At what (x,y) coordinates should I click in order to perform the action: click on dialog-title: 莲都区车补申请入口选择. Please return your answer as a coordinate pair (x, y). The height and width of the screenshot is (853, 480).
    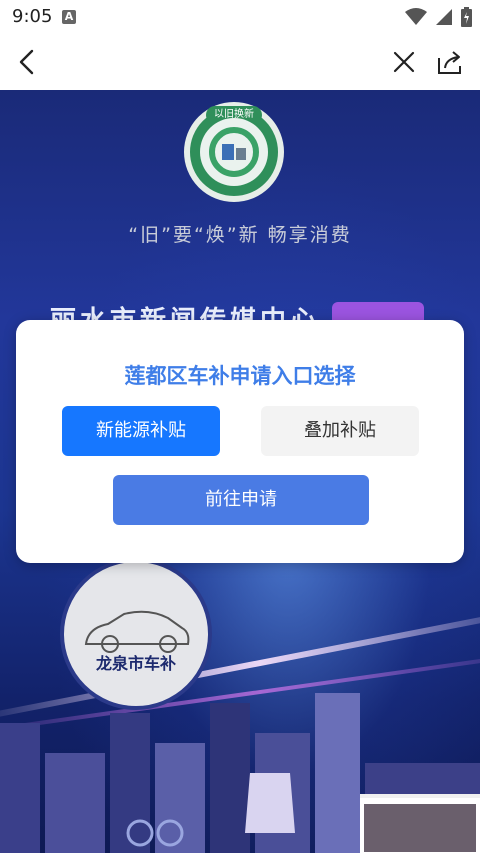
    Looking at the image, I should click on (240, 376).